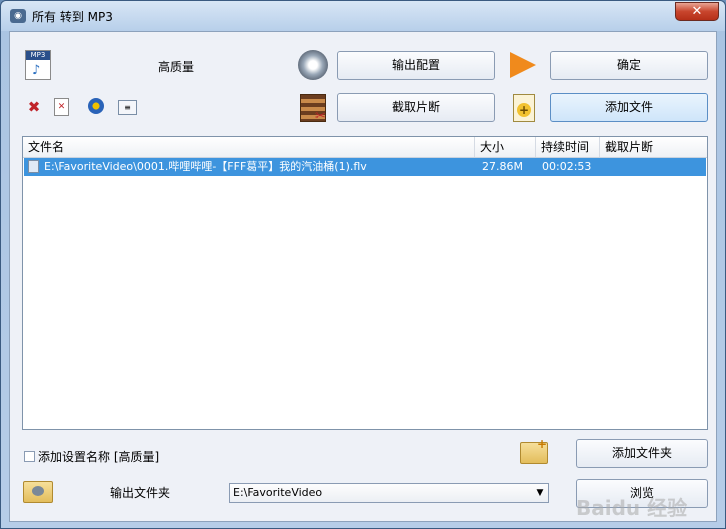 The height and width of the screenshot is (529, 726). What do you see at coordinates (642, 453) in the screenshot?
I see `add-folder-button: 添加文件夹` at bounding box center [642, 453].